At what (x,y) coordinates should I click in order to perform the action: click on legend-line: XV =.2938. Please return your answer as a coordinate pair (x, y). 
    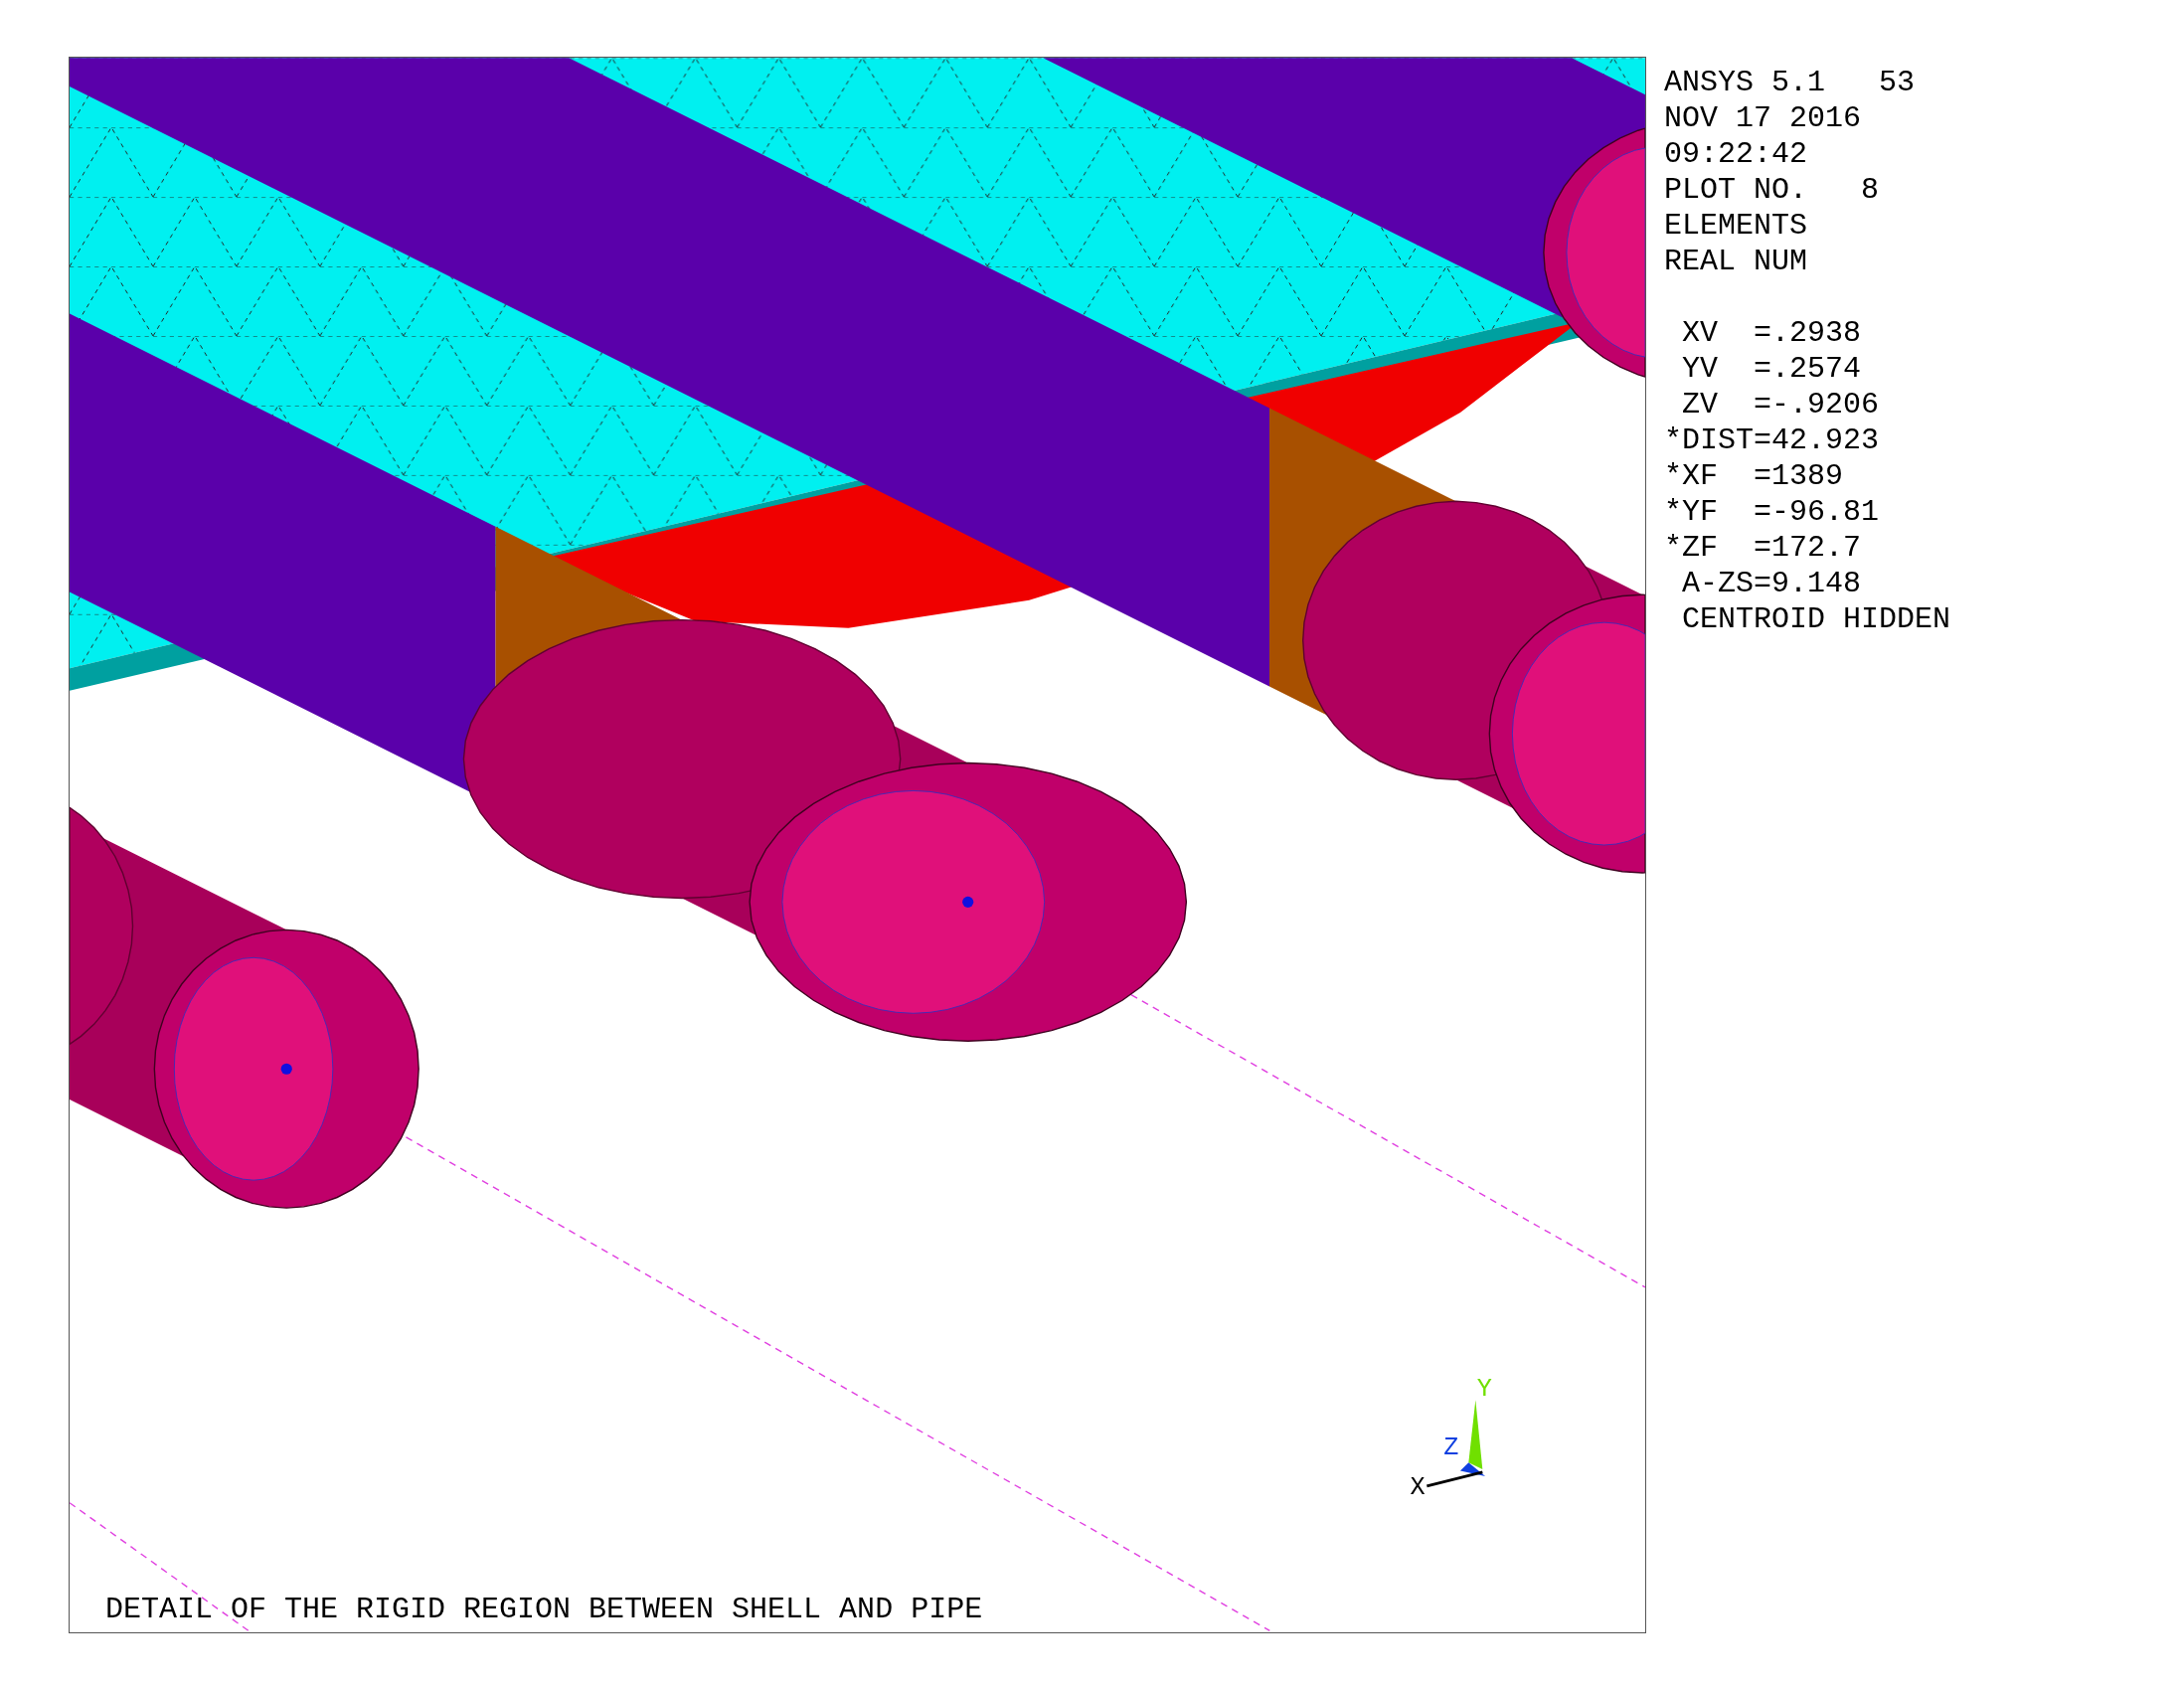
    Looking at the image, I should click on (1772, 333).